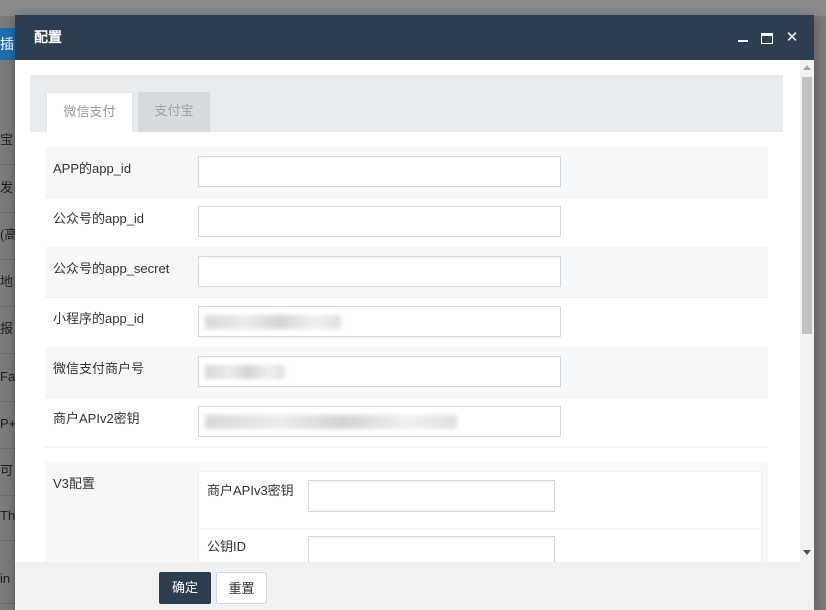 The image size is (826, 610). I want to click on minimize-icon, so click(743, 41).